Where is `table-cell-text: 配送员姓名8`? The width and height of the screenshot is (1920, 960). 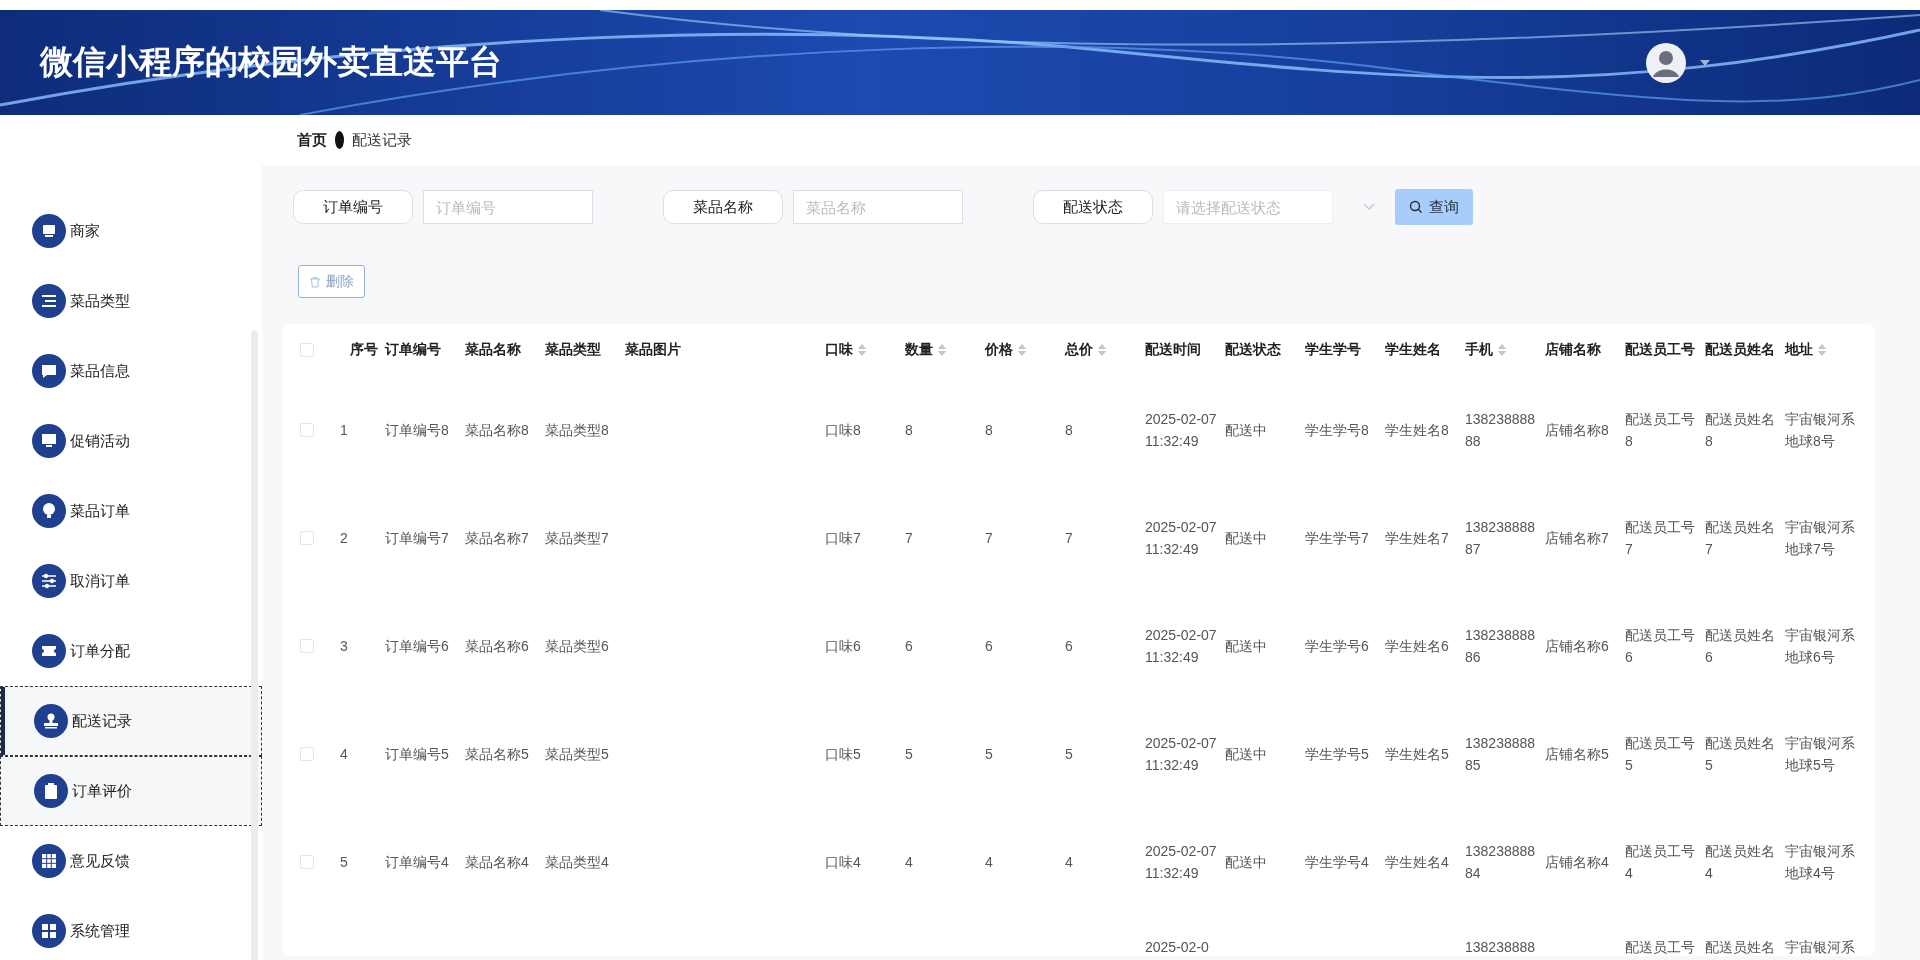 table-cell-text: 配送员姓名8 is located at coordinates (1740, 430).